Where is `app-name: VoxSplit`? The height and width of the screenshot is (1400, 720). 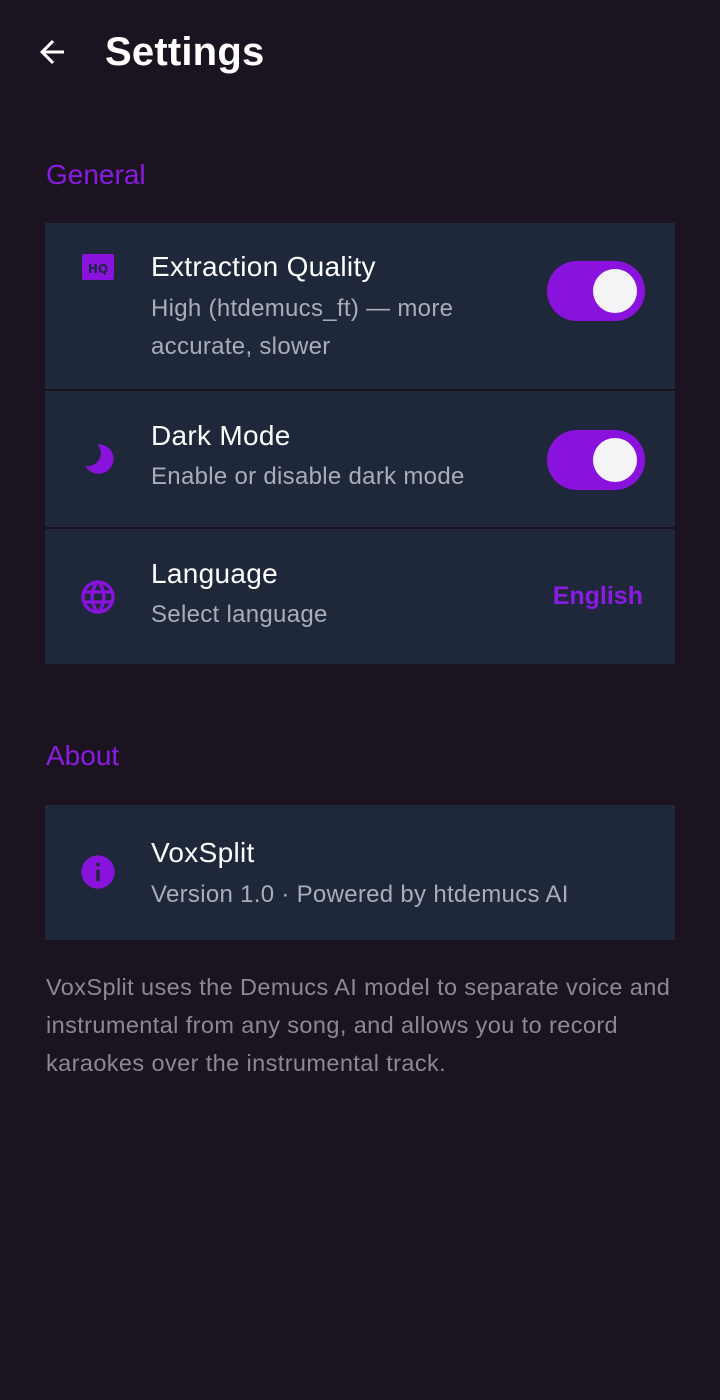
app-name: VoxSplit is located at coordinates (203, 852).